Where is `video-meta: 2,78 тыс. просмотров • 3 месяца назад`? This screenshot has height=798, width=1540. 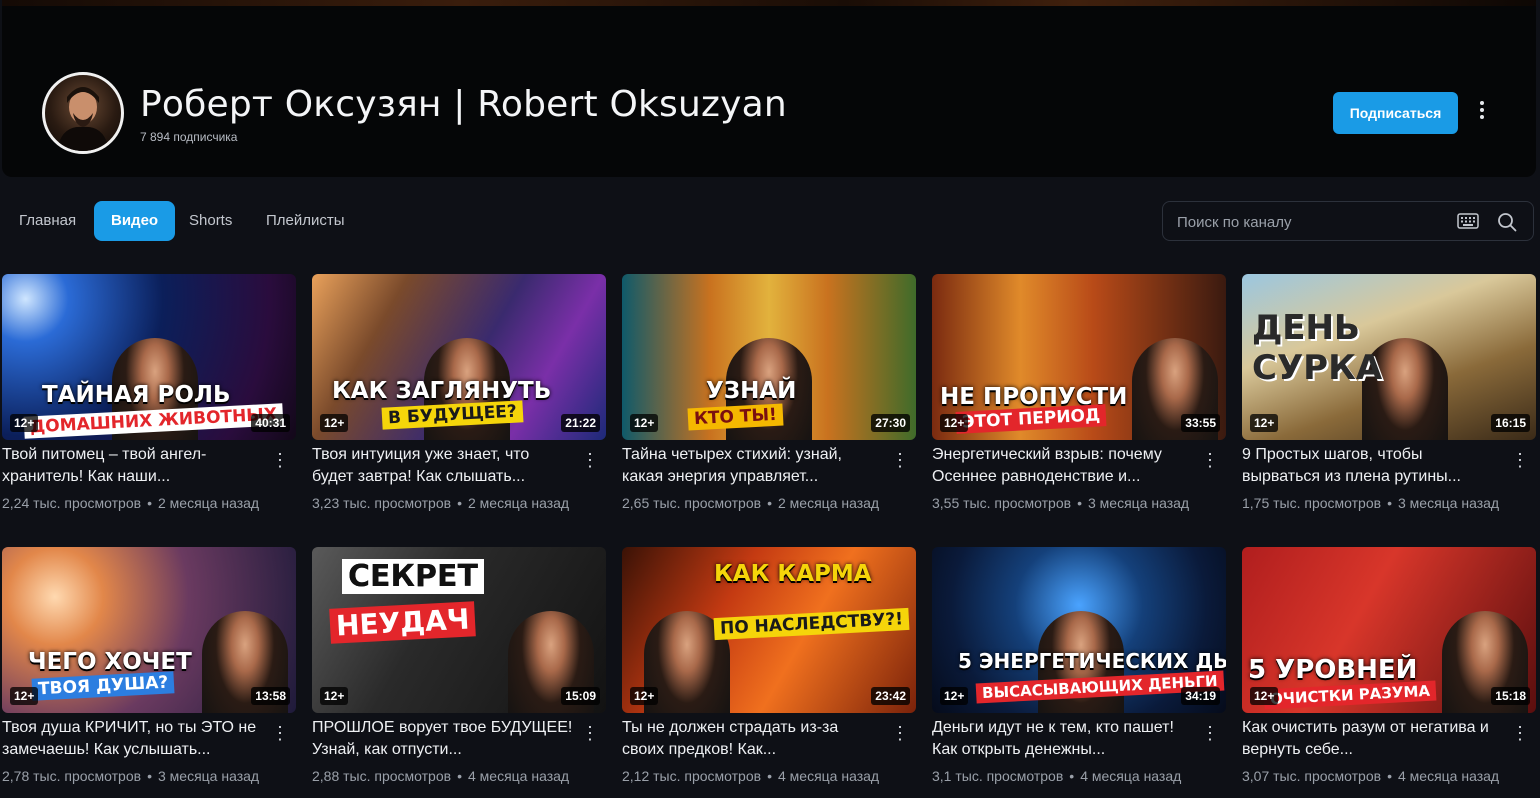 video-meta: 2,78 тыс. просмотров • 3 месяца назад is located at coordinates (131, 776).